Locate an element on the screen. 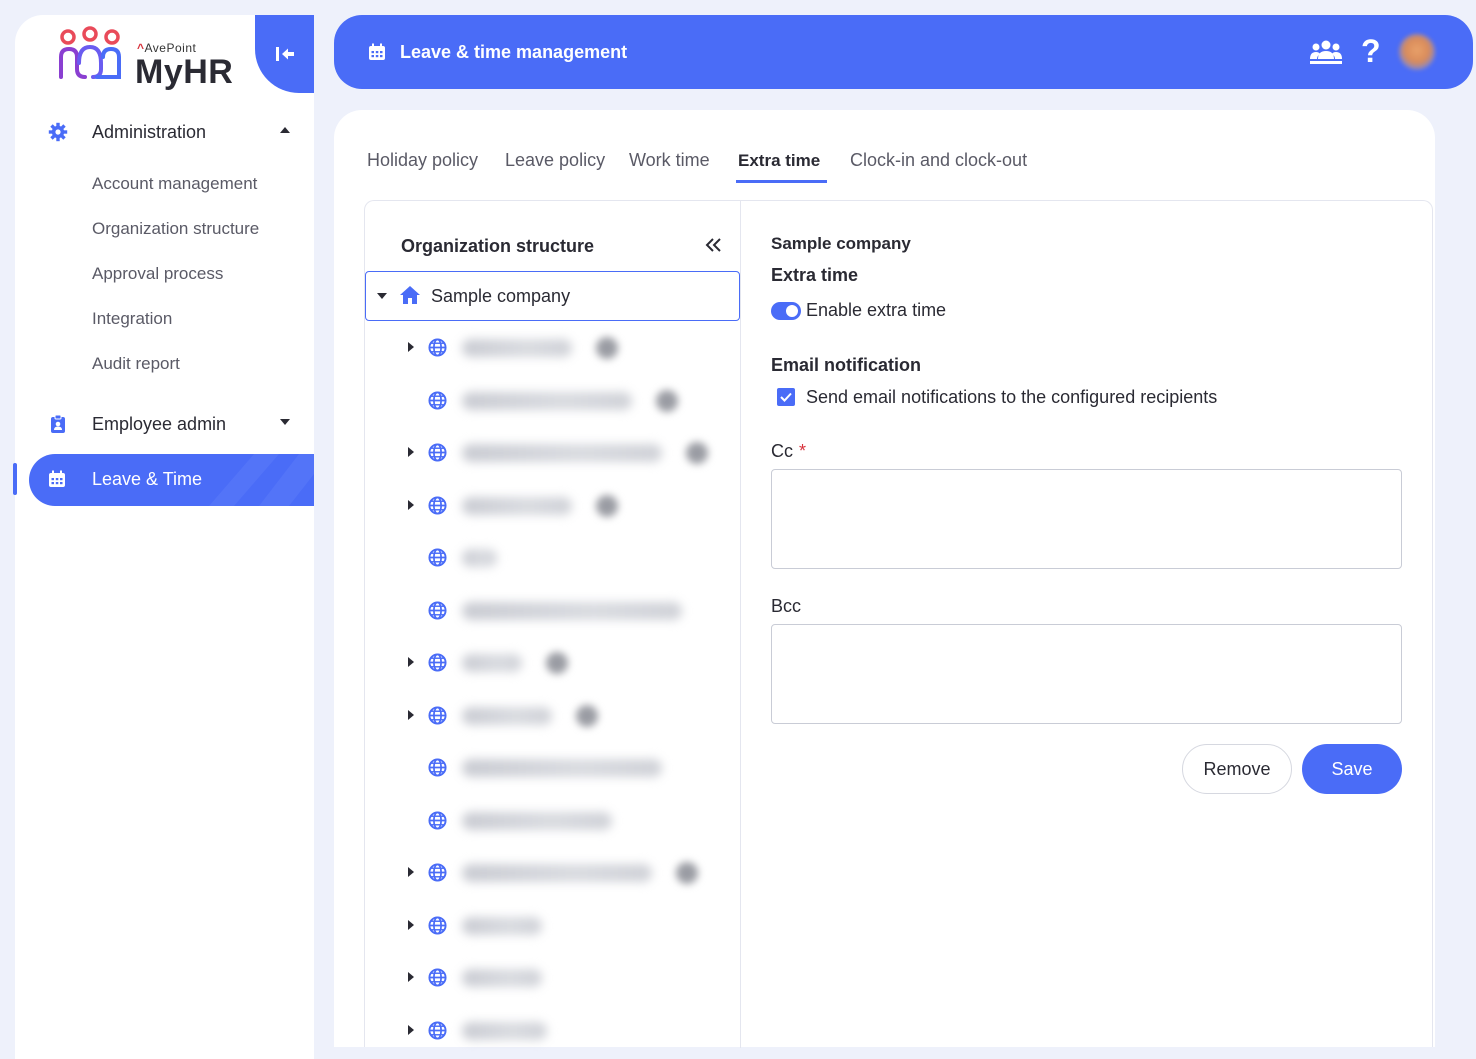 The image size is (1476, 1059). caret-down-icon is located at coordinates (382, 296).